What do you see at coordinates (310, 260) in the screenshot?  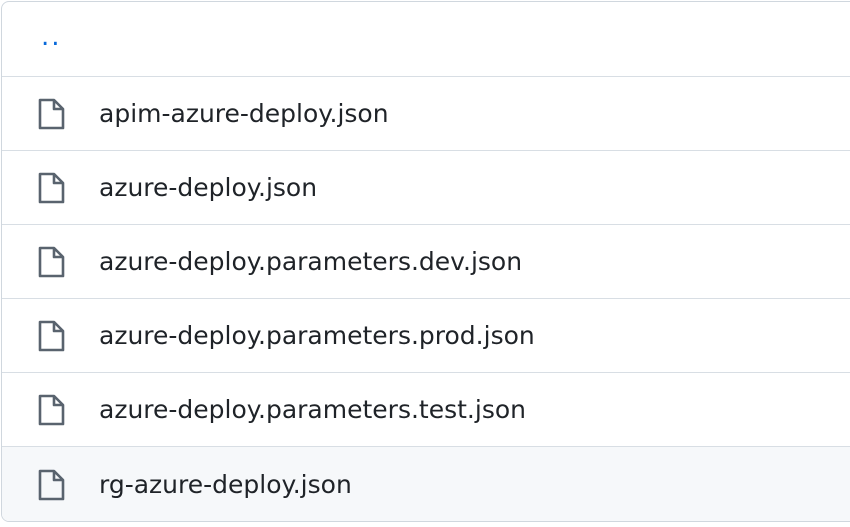 I see `file-name-link: azure-deploy.parameters.dev.json` at bounding box center [310, 260].